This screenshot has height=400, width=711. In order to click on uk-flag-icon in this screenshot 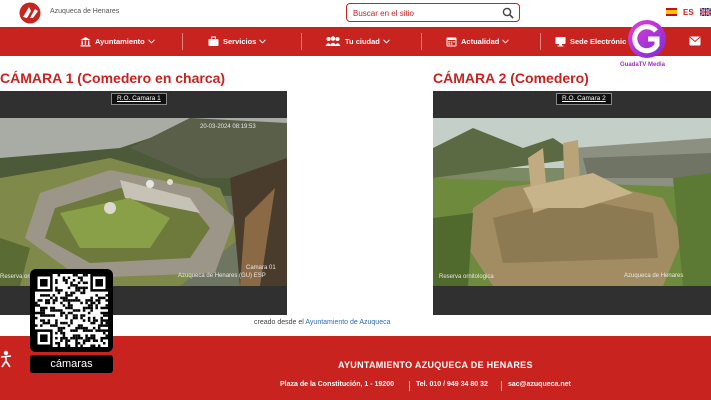, I will do `click(705, 12)`.